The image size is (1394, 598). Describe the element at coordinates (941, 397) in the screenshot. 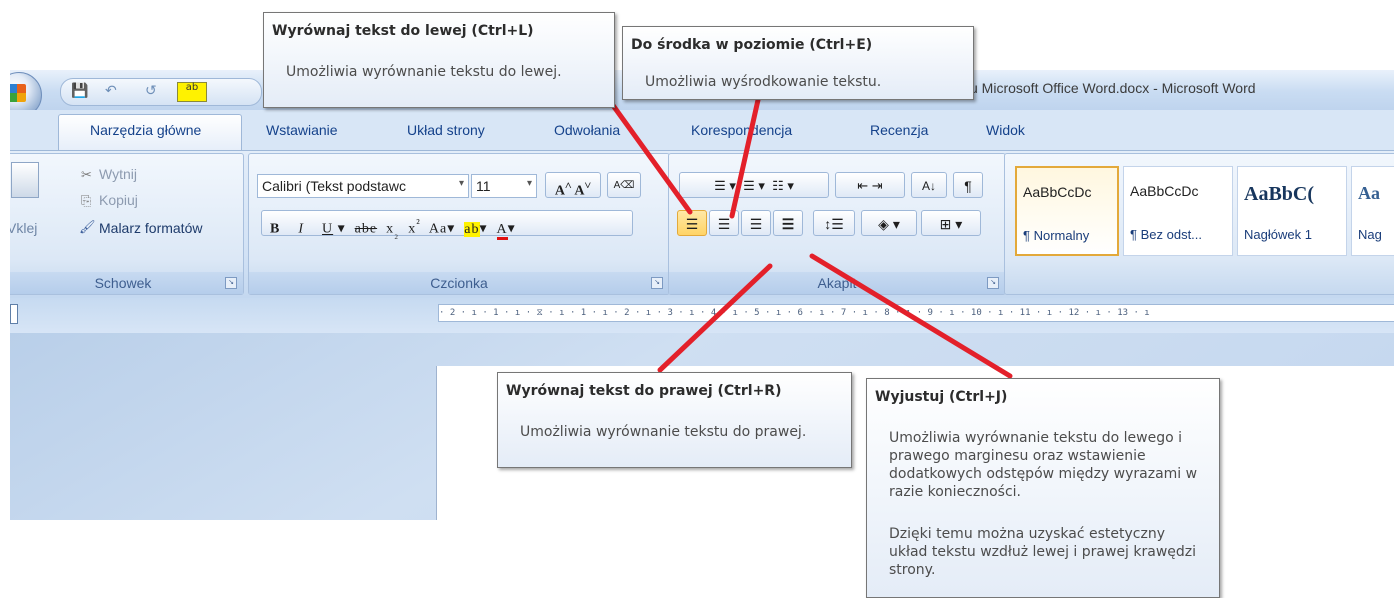

I see `tooltip-title: Wyjustuj (Ctrl+J)` at that location.